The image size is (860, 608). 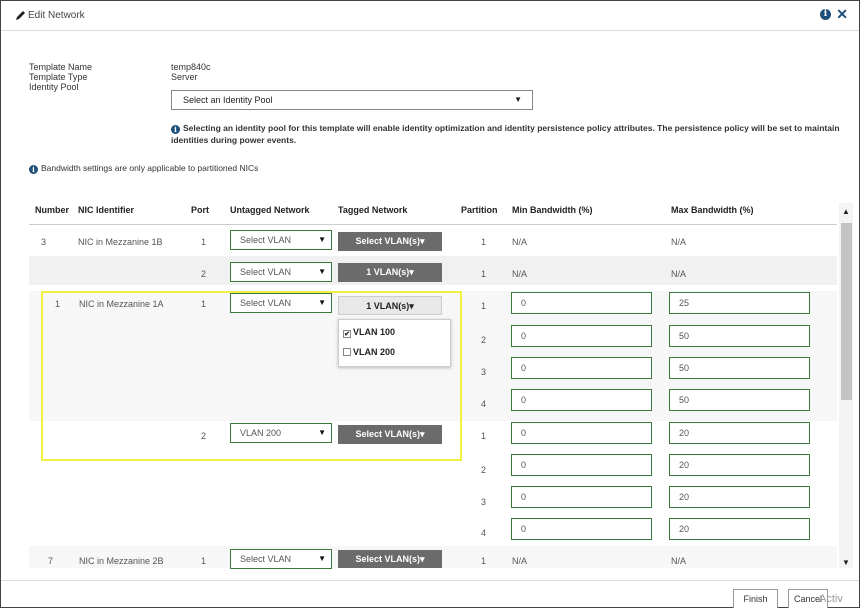 What do you see at coordinates (261, 433) in the screenshot?
I see `untagged-network-value: VLAN 200` at bounding box center [261, 433].